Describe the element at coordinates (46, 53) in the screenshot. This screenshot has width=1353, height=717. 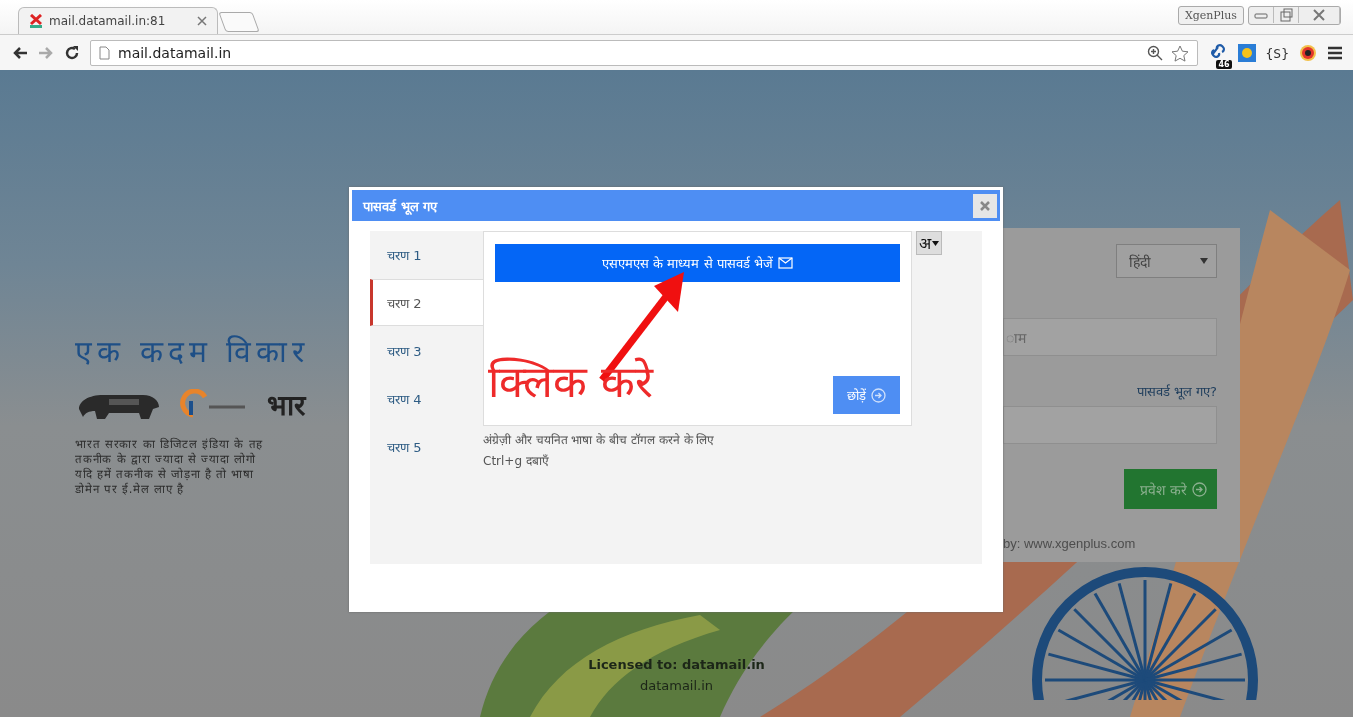
I see `forward-arrow-icon` at that location.